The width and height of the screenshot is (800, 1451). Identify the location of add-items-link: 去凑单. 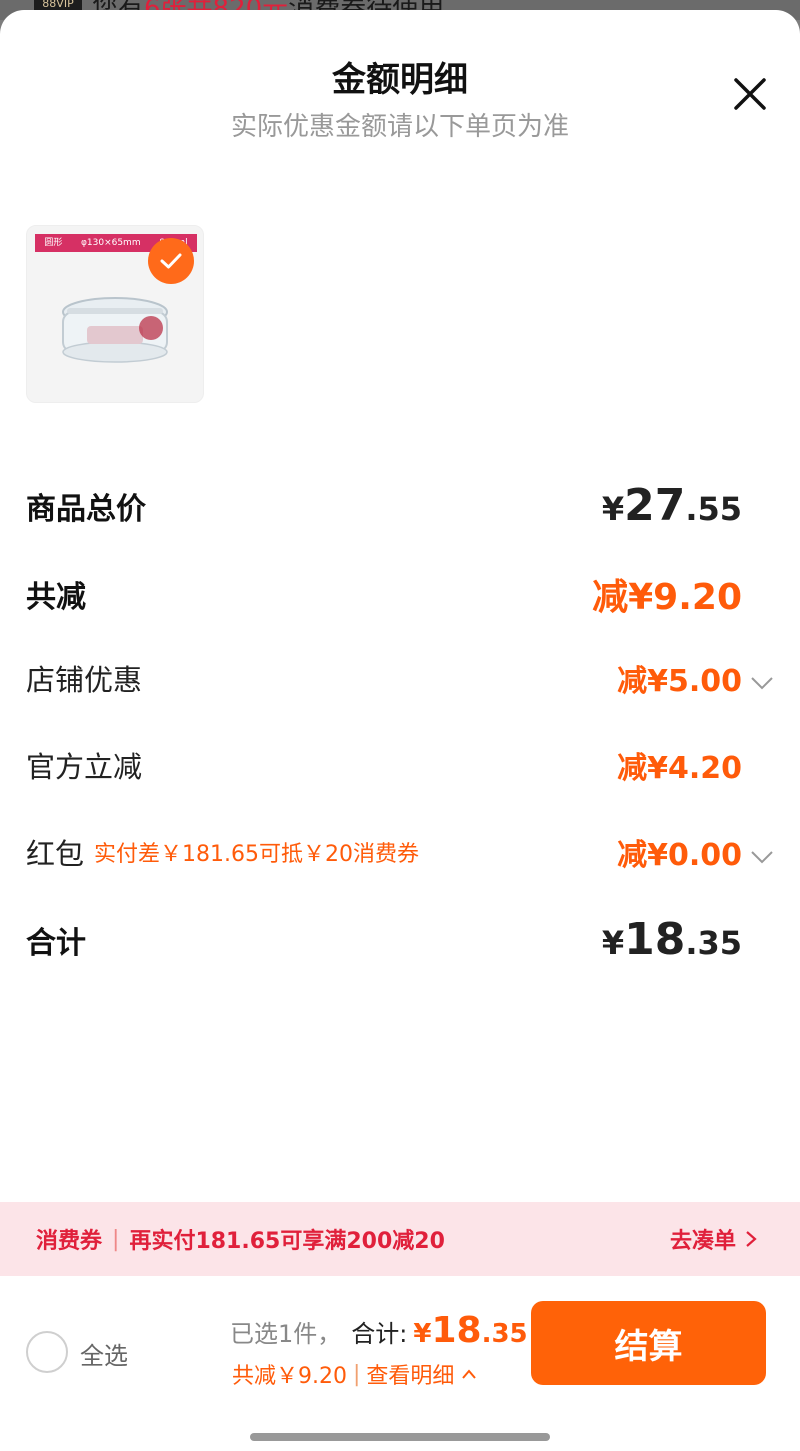
(715, 1239).